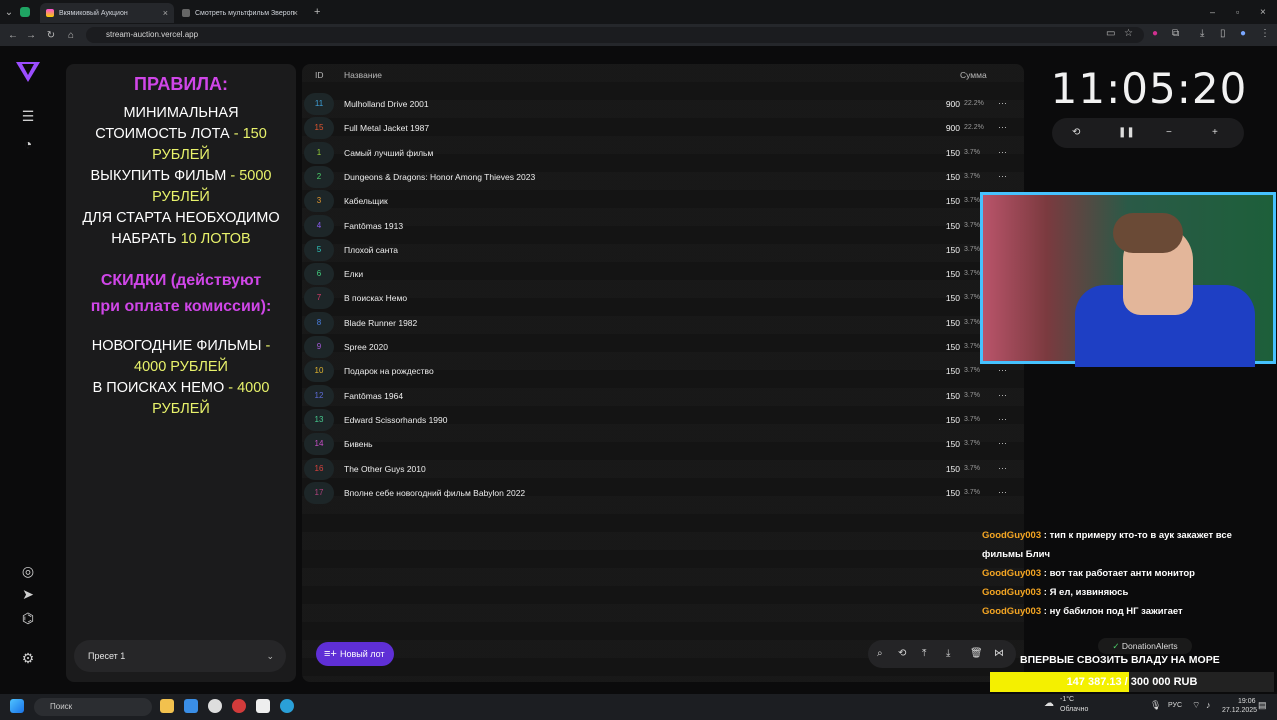 This screenshot has width=1277, height=720. I want to click on app-logo-icon, so click(28, 72).